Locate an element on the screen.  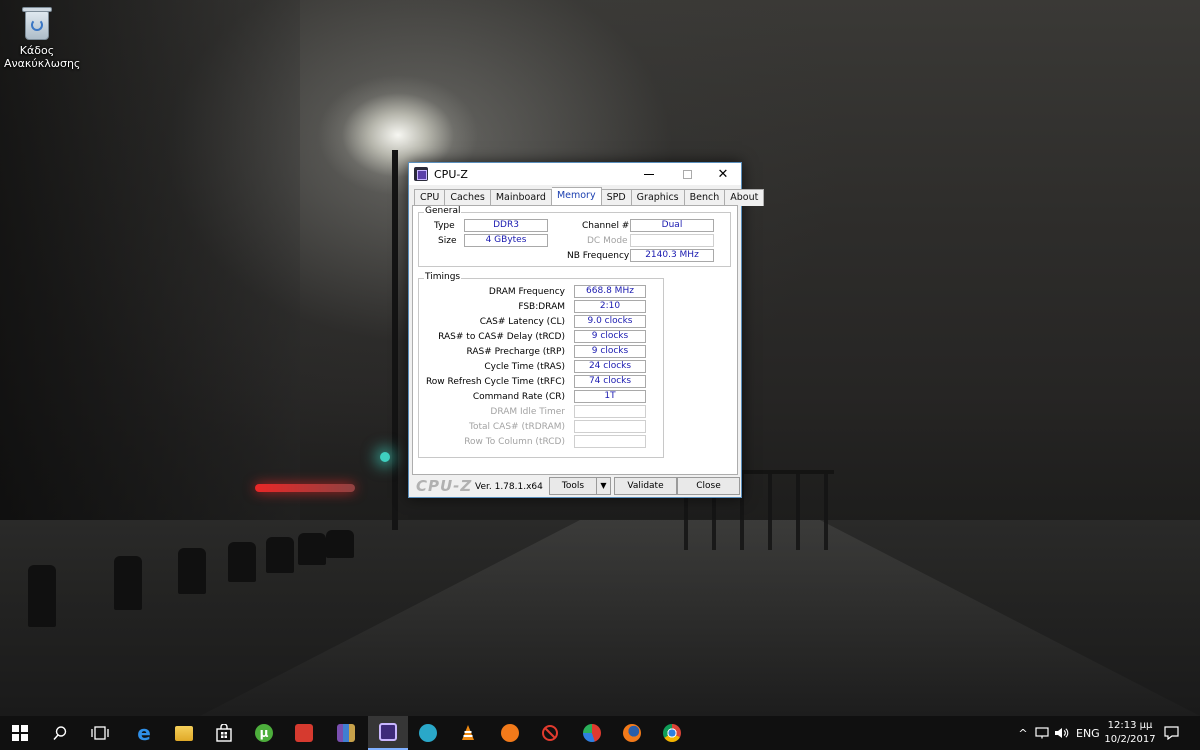
validate-button: Validate is located at coordinates (645, 486).